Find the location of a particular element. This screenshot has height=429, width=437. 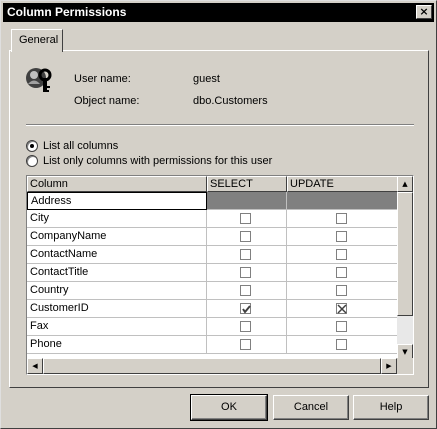

horizontal-scrollbar: ◀ ▶ is located at coordinates (212, 366).